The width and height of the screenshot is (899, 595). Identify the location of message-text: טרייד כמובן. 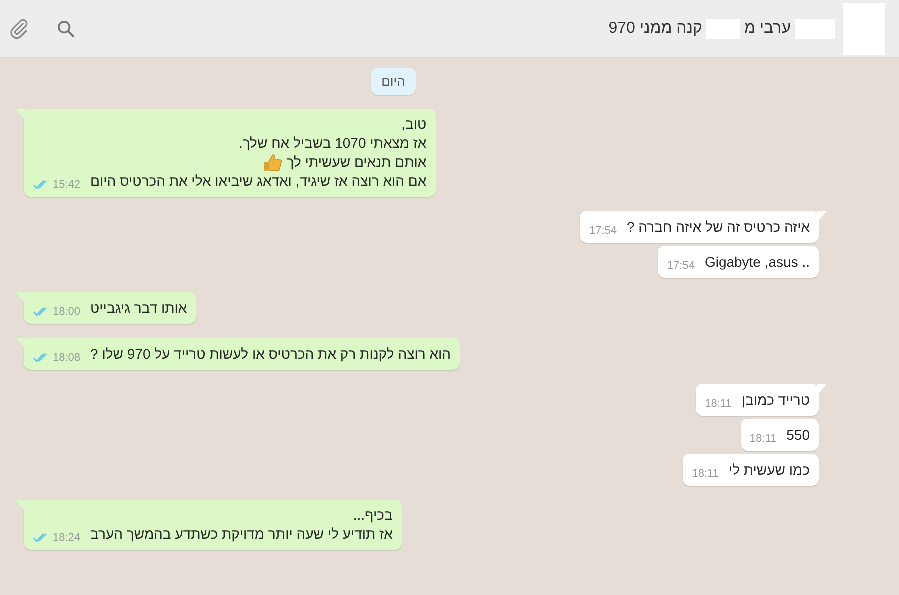
(776, 400).